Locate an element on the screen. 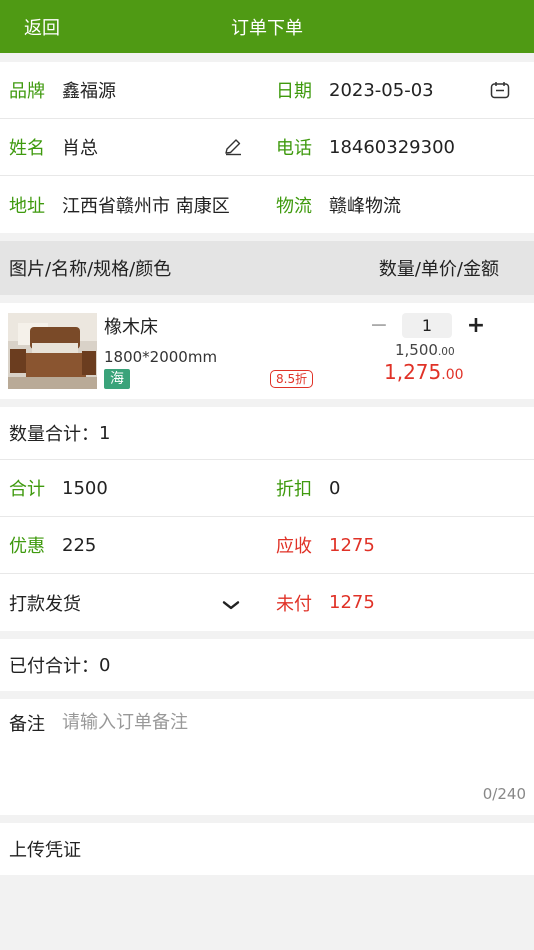  paid-total-row: 已付合计： 0 is located at coordinates (267, 665).